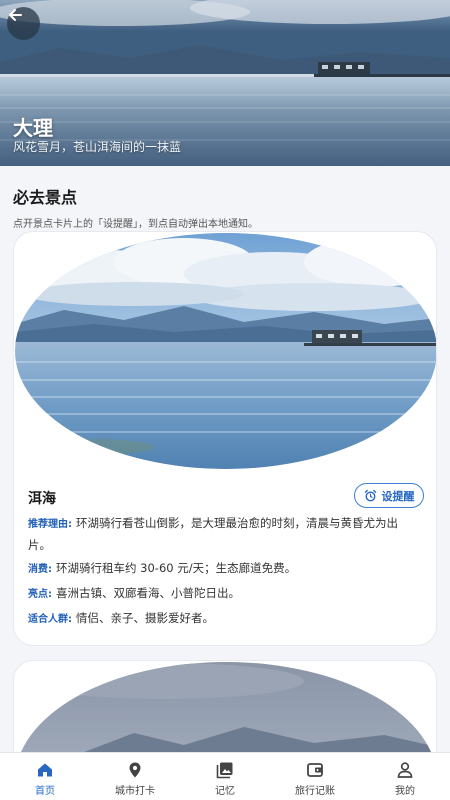  I want to click on nav-label: 旅行记账, so click(315, 791).